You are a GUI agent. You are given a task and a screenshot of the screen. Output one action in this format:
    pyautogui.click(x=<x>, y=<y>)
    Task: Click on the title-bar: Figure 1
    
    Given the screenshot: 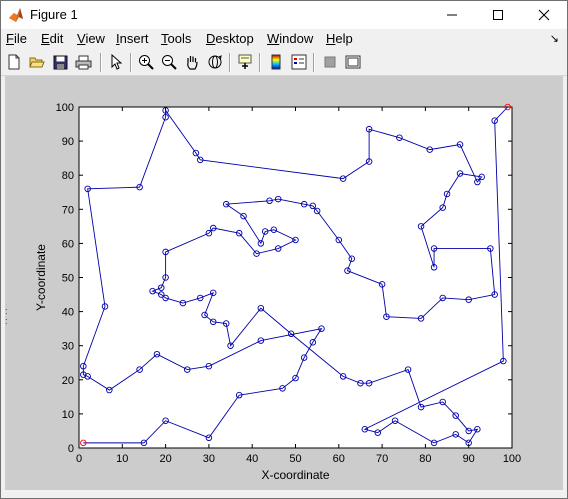 What is the action you would take?
    pyautogui.click(x=284, y=15)
    